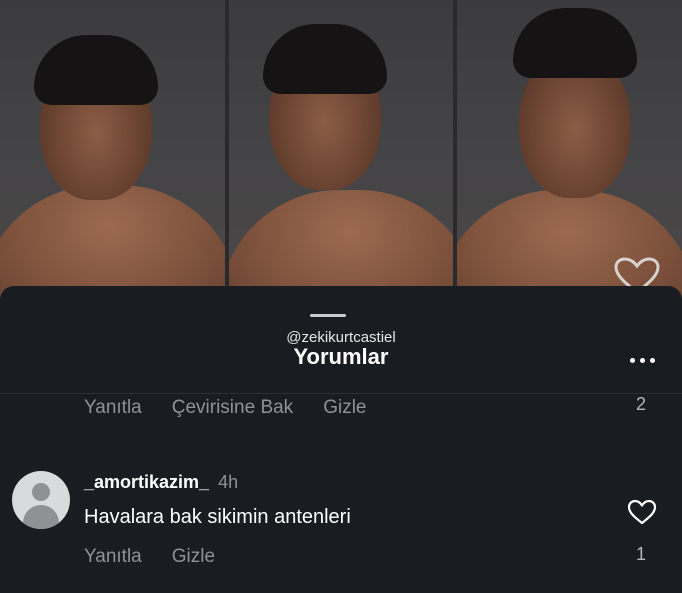 The image size is (682, 593). Describe the element at coordinates (641, 554) in the screenshot. I see `like-count: 1` at that location.